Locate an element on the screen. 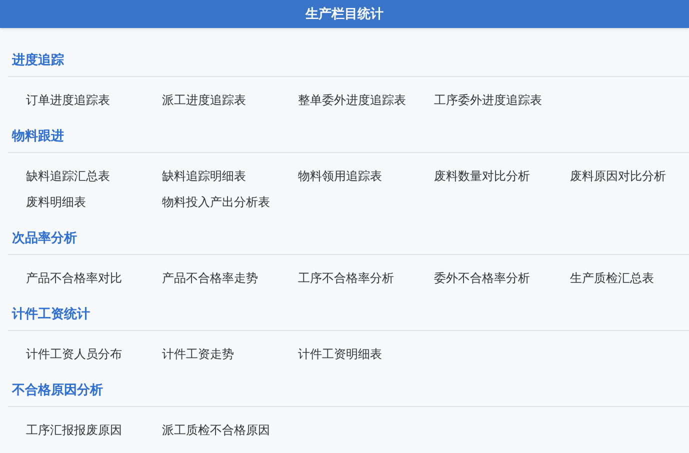 The image size is (689, 453). report-link: 整单委外进度追踪表 is located at coordinates (352, 100).